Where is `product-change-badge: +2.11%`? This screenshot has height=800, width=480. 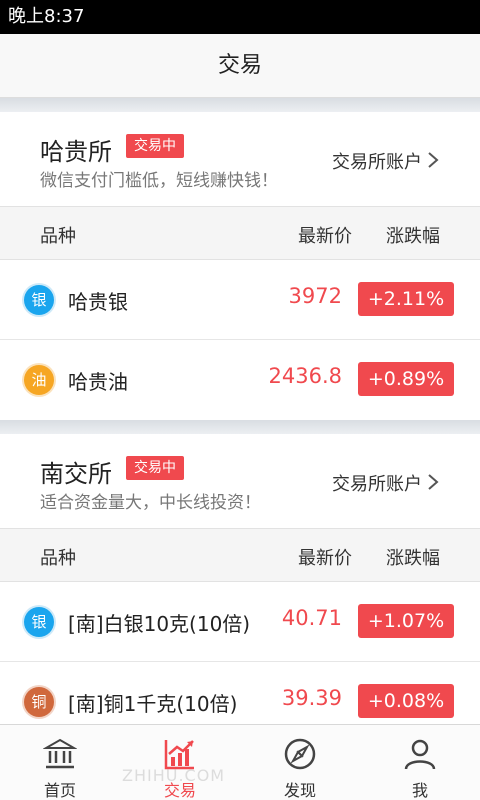 product-change-badge: +2.11% is located at coordinates (406, 299).